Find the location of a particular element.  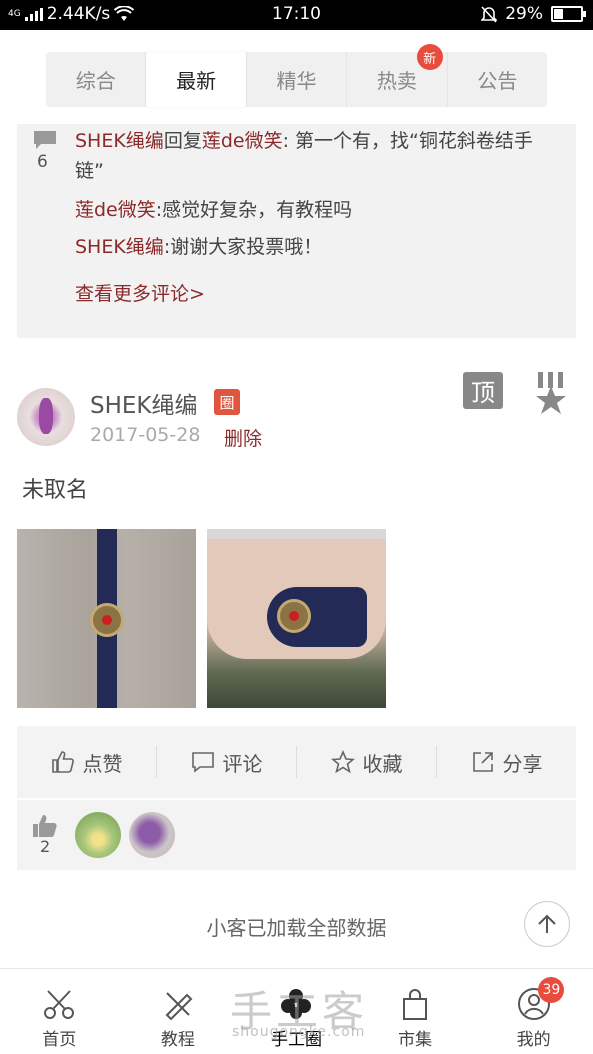

battery-percent: 29% is located at coordinates (524, 14).